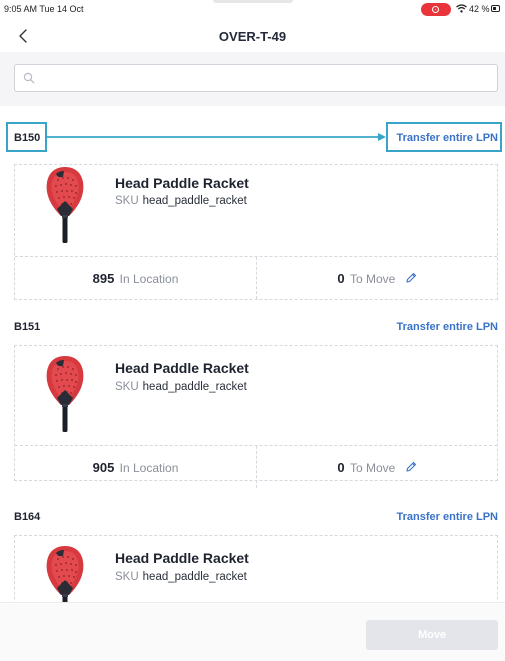 The image size is (505, 661). What do you see at coordinates (256, 78) in the screenshot?
I see `search-input` at bounding box center [256, 78].